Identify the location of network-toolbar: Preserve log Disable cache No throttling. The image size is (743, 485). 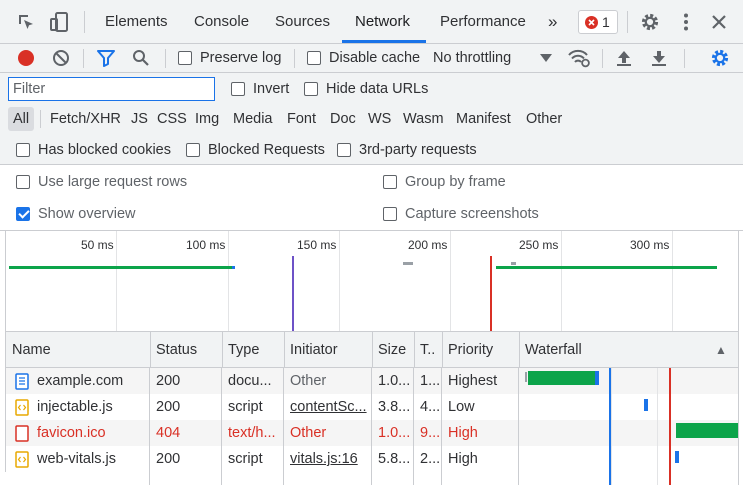
(371, 58).